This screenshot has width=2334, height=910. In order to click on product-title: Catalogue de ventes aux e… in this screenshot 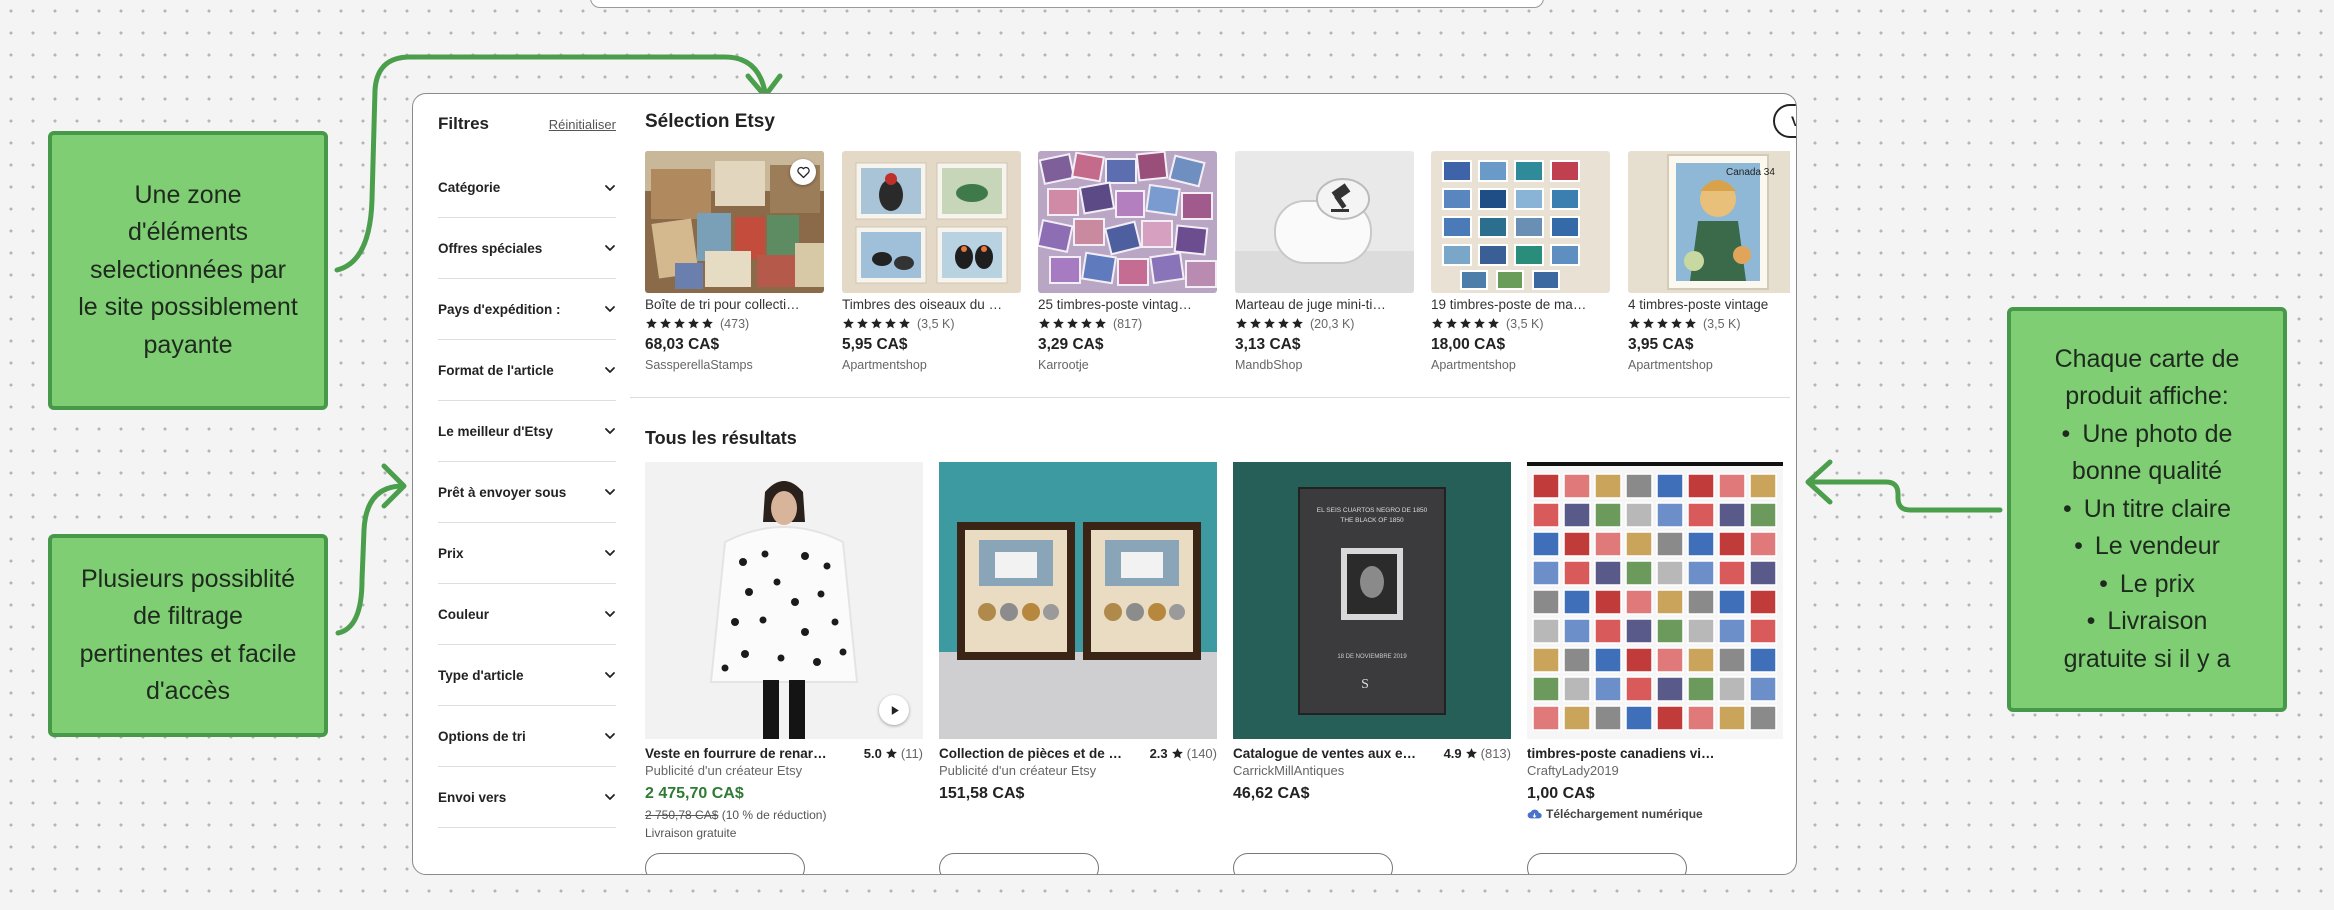, I will do `click(1335, 753)`.